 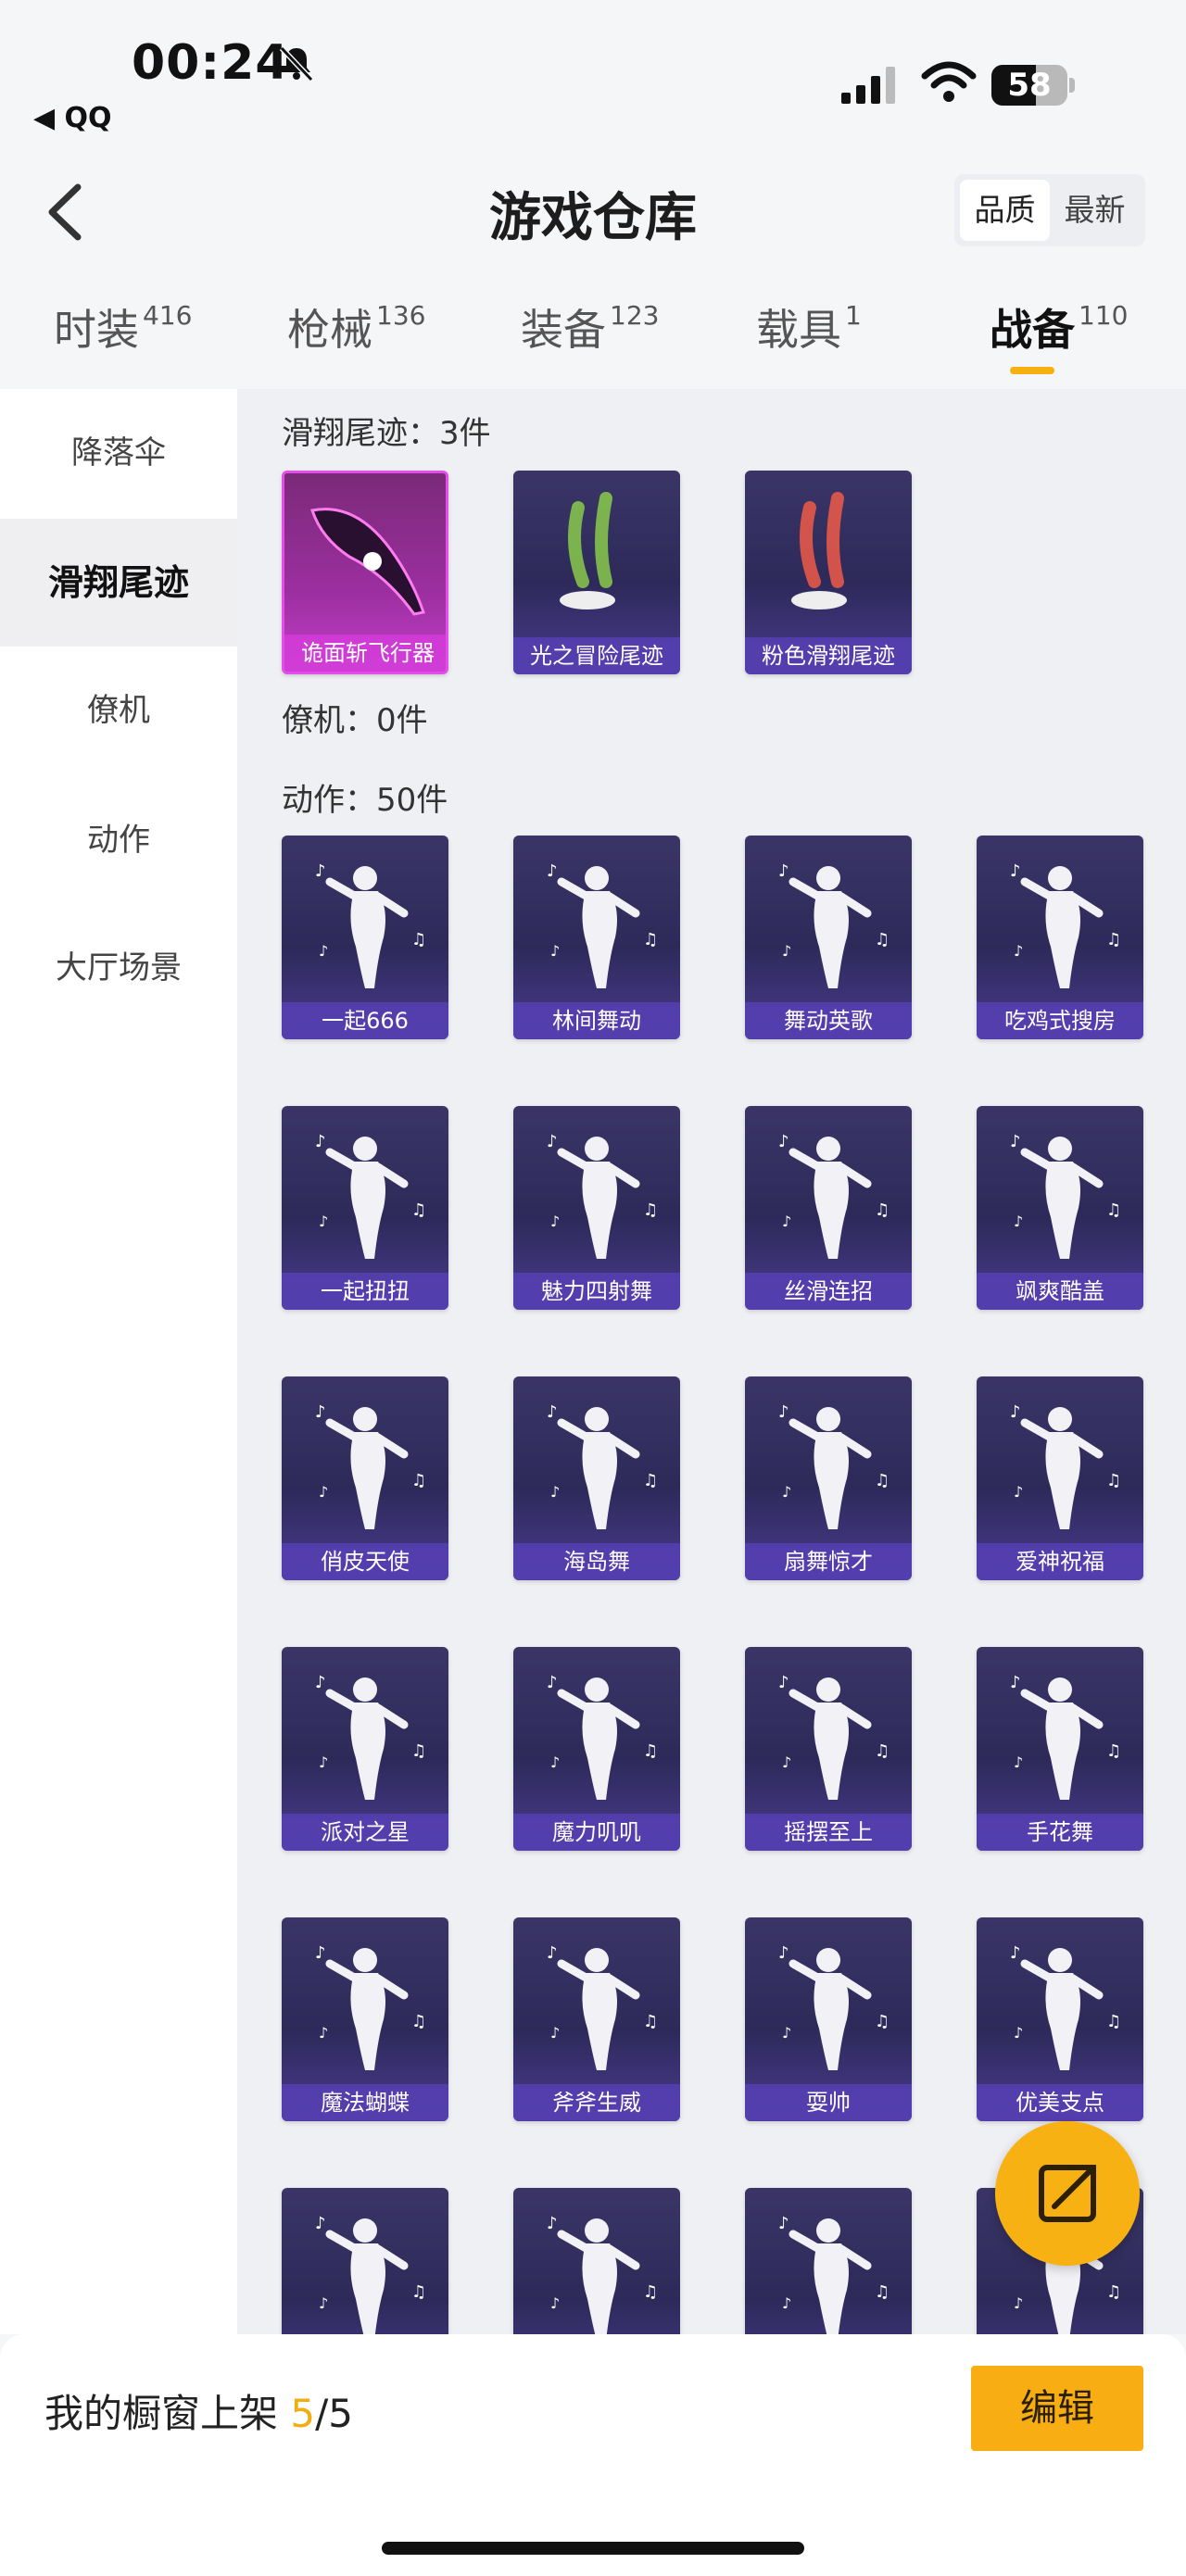 I want to click on page-header: 游戏仓库 品质 最新, so click(x=593, y=208).